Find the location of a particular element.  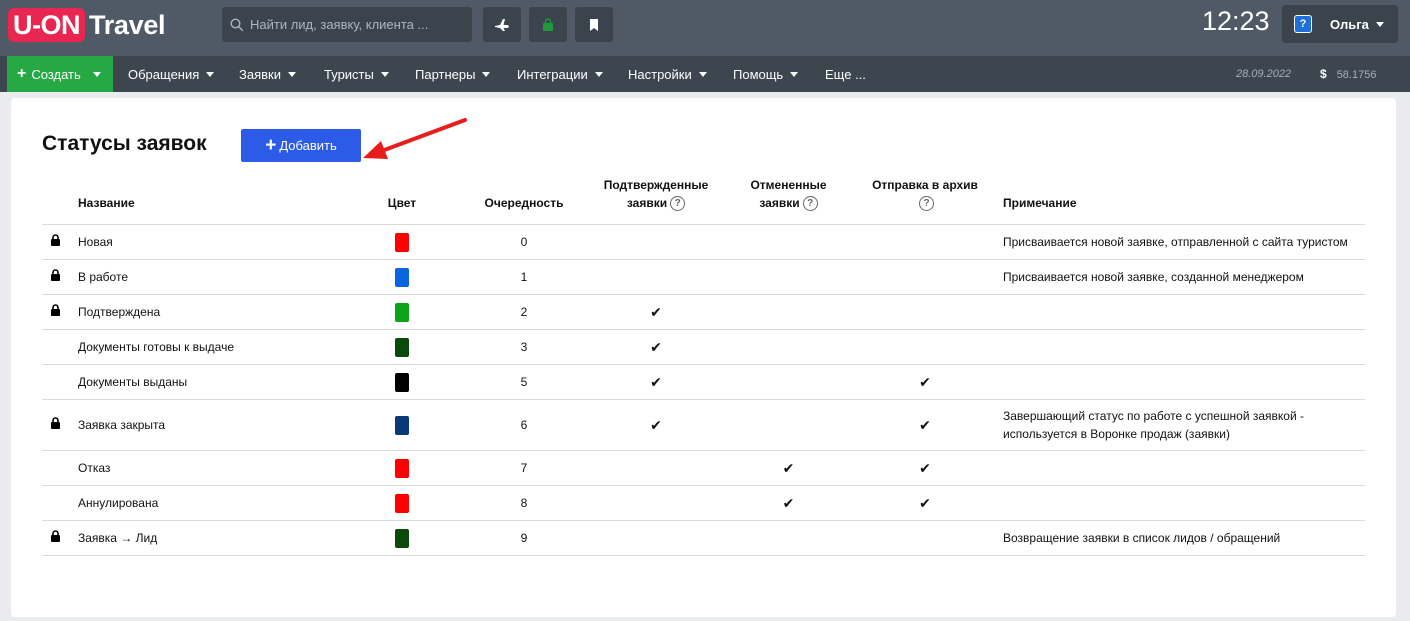

table-row: Подтверждена 2 ✔ is located at coordinates (703, 312).